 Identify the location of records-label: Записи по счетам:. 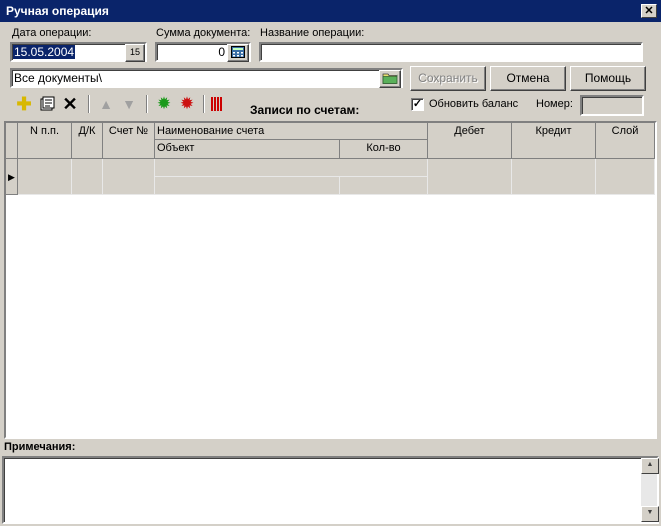
(305, 110).